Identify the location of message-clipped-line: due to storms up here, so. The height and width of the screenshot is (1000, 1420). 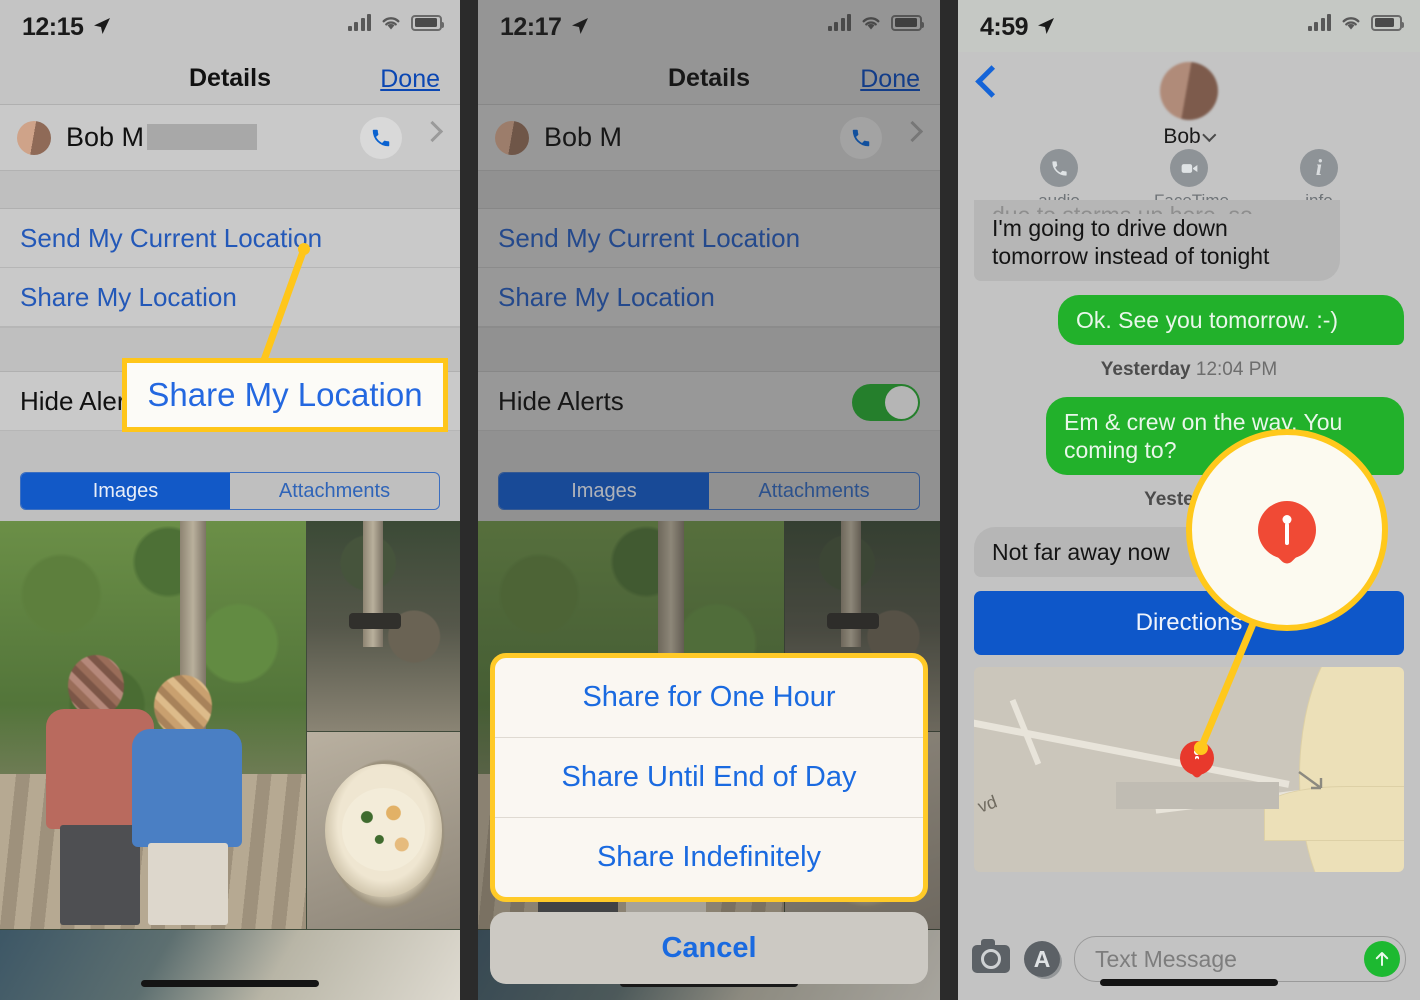
(1157, 209).